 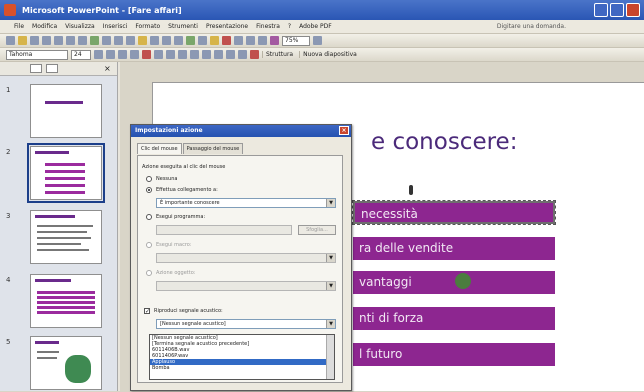 What do you see at coordinates (142, 40) in the screenshot?
I see `paste-icon` at bounding box center [142, 40].